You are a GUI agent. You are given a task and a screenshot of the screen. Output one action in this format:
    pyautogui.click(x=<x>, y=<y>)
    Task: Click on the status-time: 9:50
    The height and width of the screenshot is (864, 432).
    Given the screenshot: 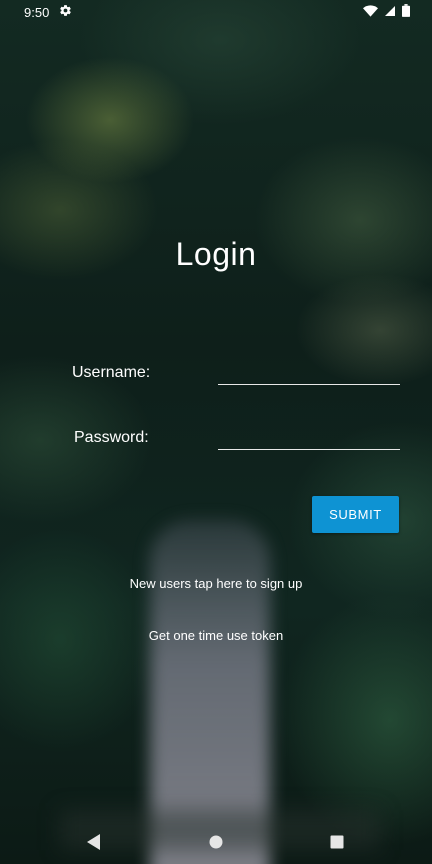 What is the action you would take?
    pyautogui.click(x=37, y=12)
    